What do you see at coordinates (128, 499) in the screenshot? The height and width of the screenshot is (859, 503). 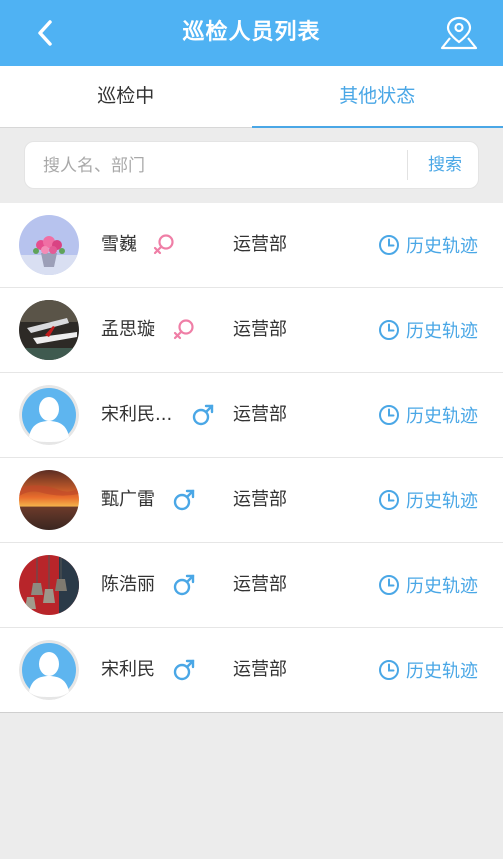 I see `person-name: 甄广雷` at bounding box center [128, 499].